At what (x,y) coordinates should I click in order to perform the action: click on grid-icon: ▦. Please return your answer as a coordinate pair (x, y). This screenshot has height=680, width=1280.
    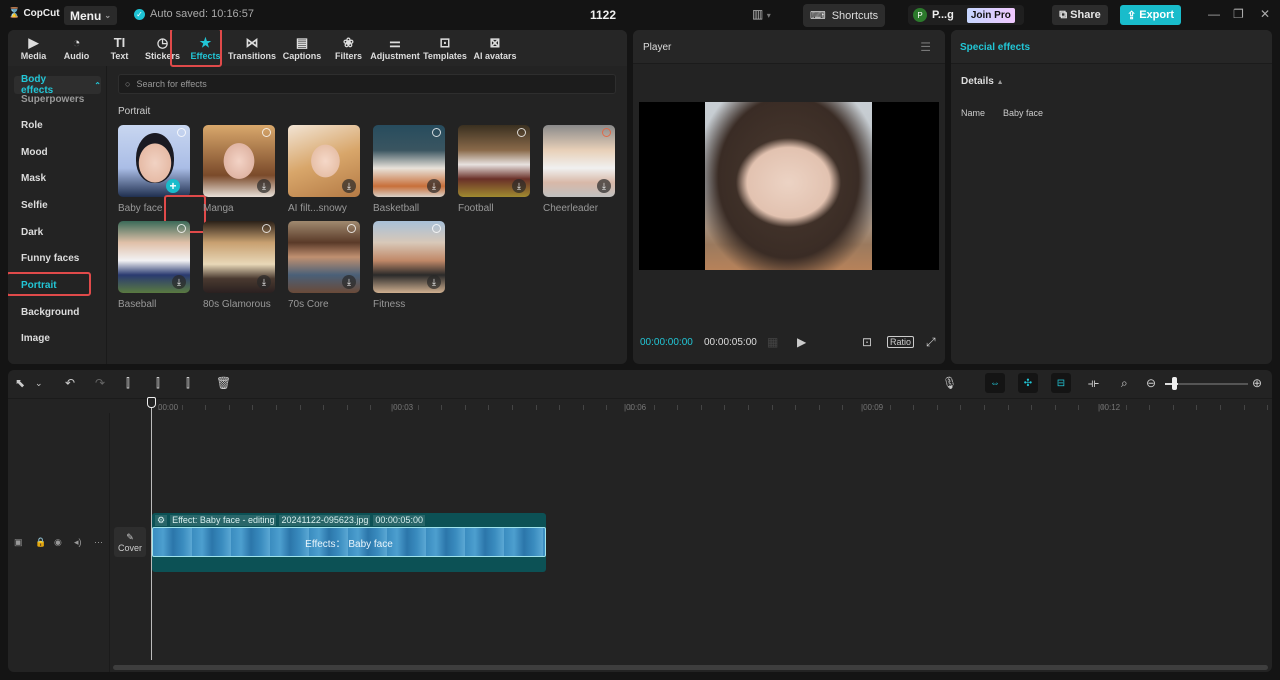
    Looking at the image, I should click on (772, 342).